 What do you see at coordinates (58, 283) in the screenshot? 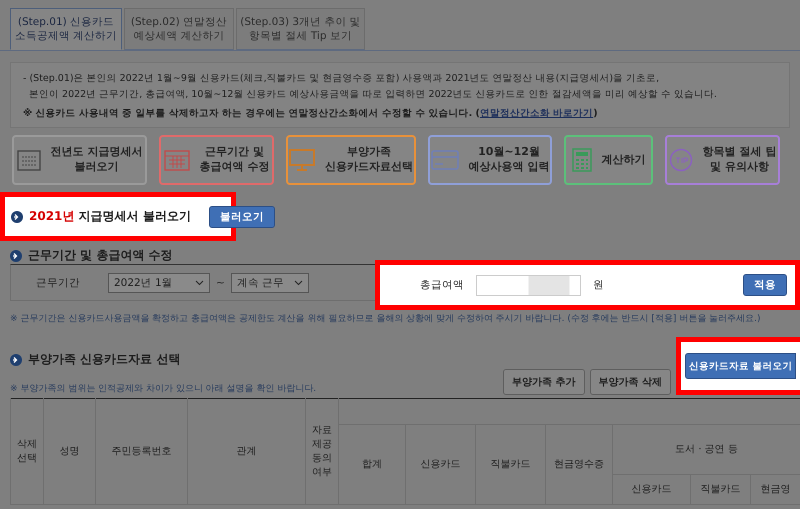
I see `period-label: 근무기간` at bounding box center [58, 283].